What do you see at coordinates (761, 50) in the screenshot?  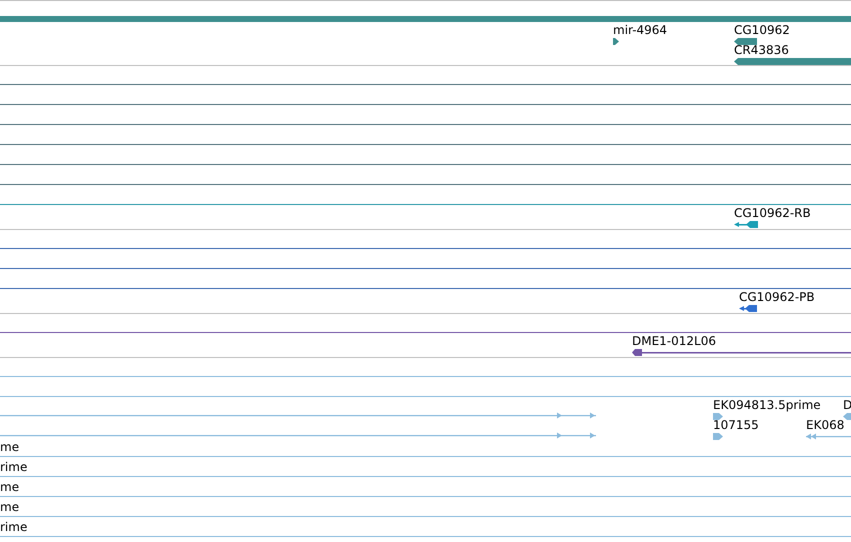 I see `feature-label: CR43836` at bounding box center [761, 50].